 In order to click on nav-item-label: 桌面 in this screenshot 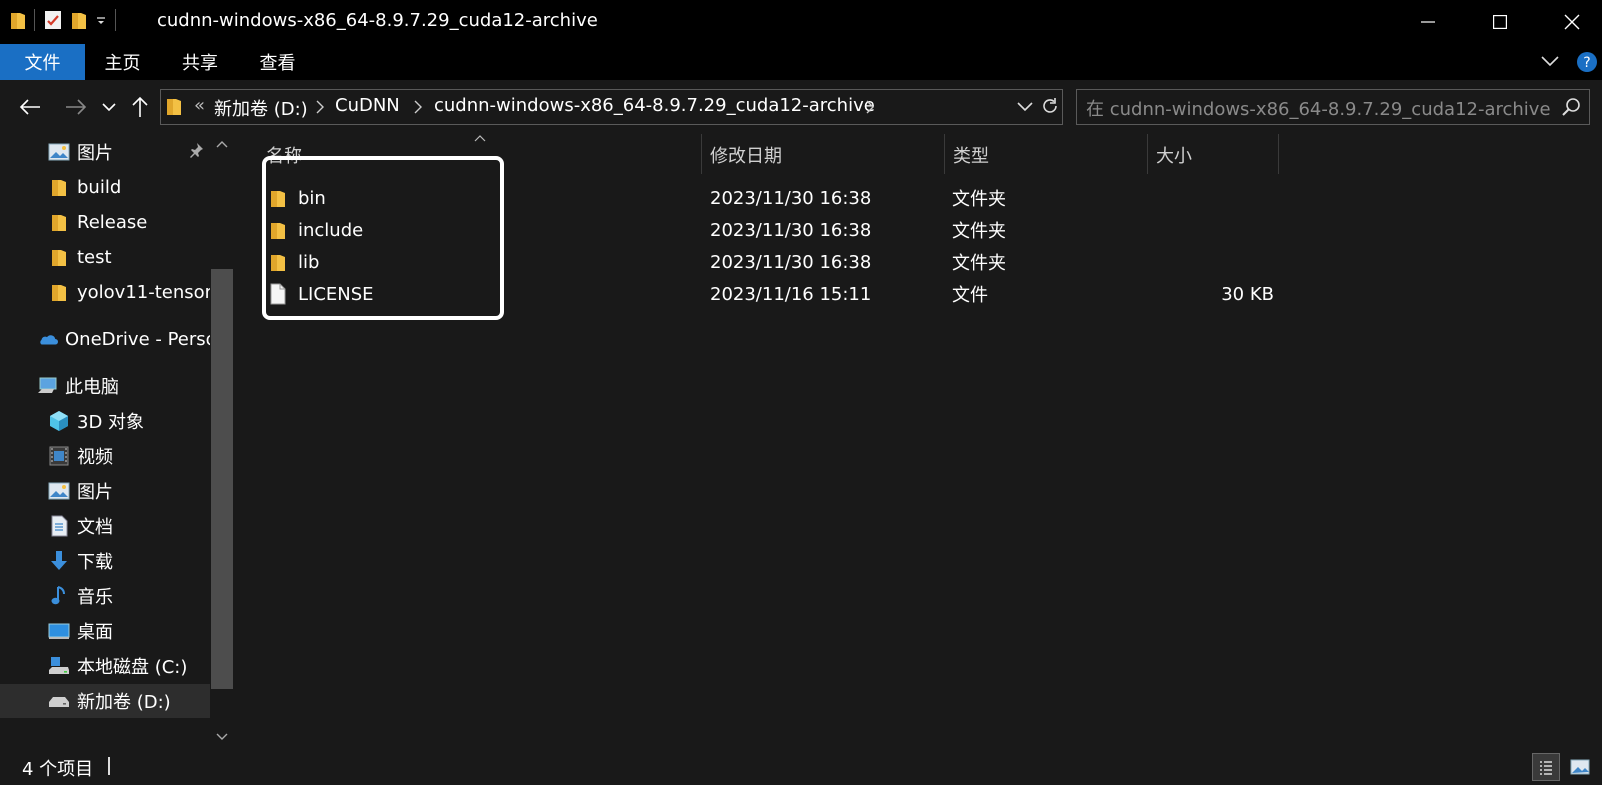, I will do `click(95, 632)`.